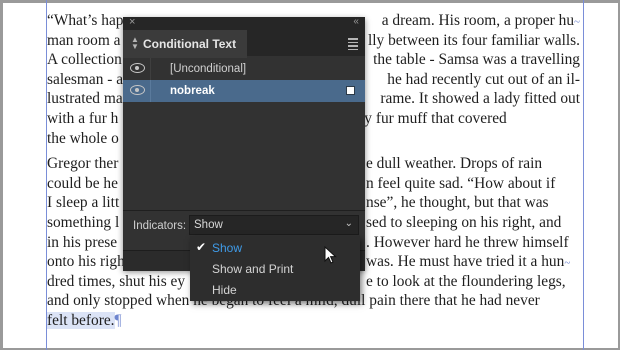 The width and height of the screenshot is (620, 350). Describe the element at coordinates (275, 289) in the screenshot. I see `dropdown-option-hide: Hide` at that location.